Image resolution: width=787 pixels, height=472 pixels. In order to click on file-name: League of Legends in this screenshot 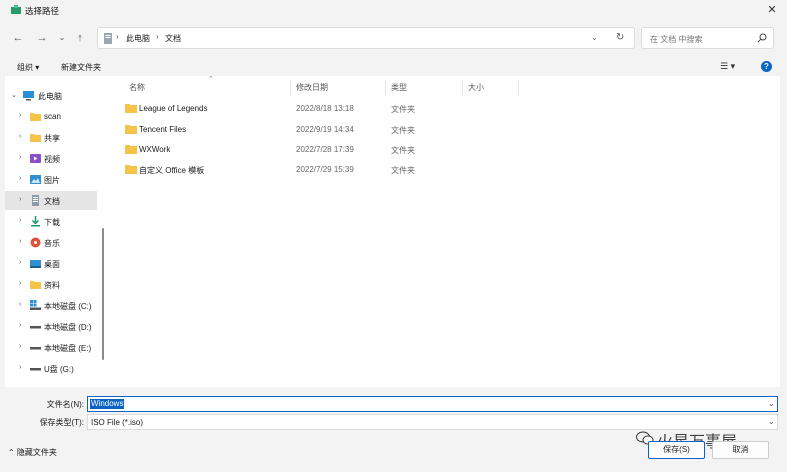, I will do `click(173, 108)`.